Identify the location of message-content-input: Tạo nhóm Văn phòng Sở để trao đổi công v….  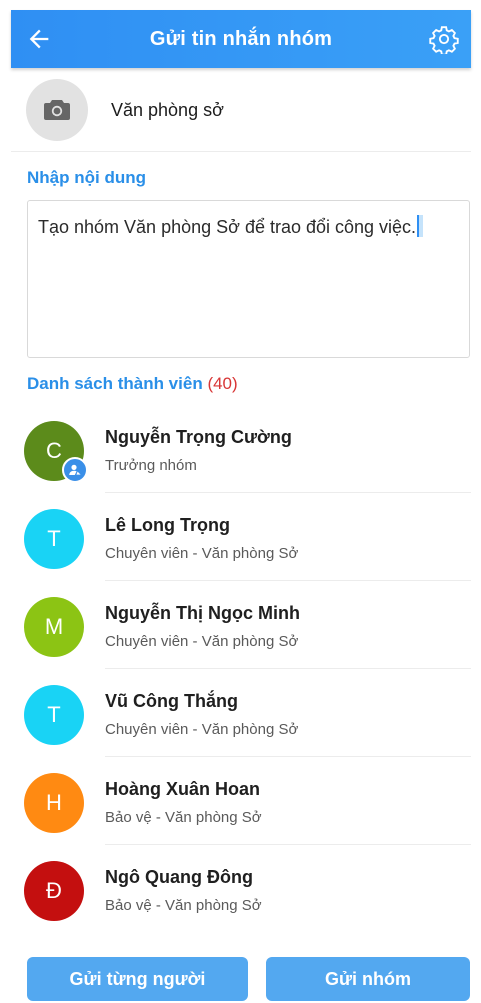
(248, 279).